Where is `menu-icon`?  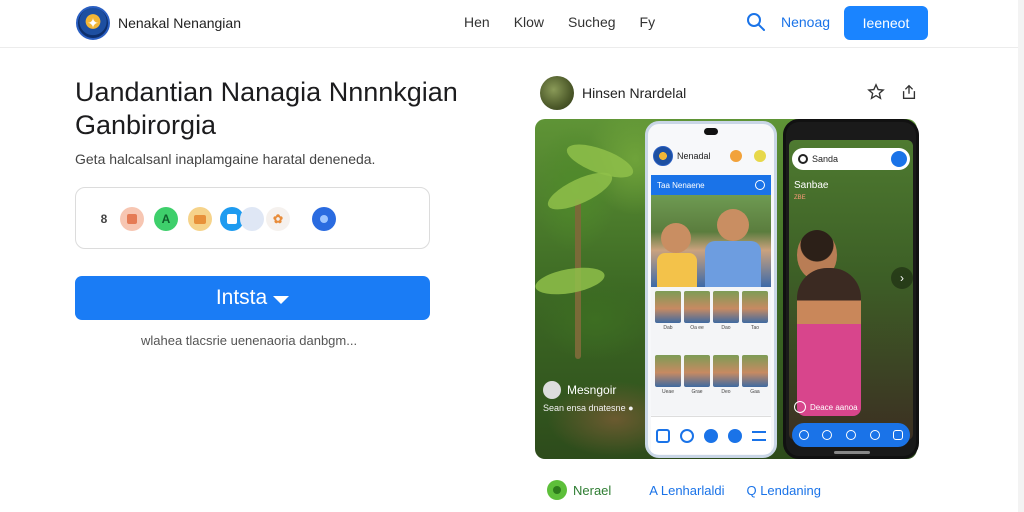
menu-icon is located at coordinates (759, 435).